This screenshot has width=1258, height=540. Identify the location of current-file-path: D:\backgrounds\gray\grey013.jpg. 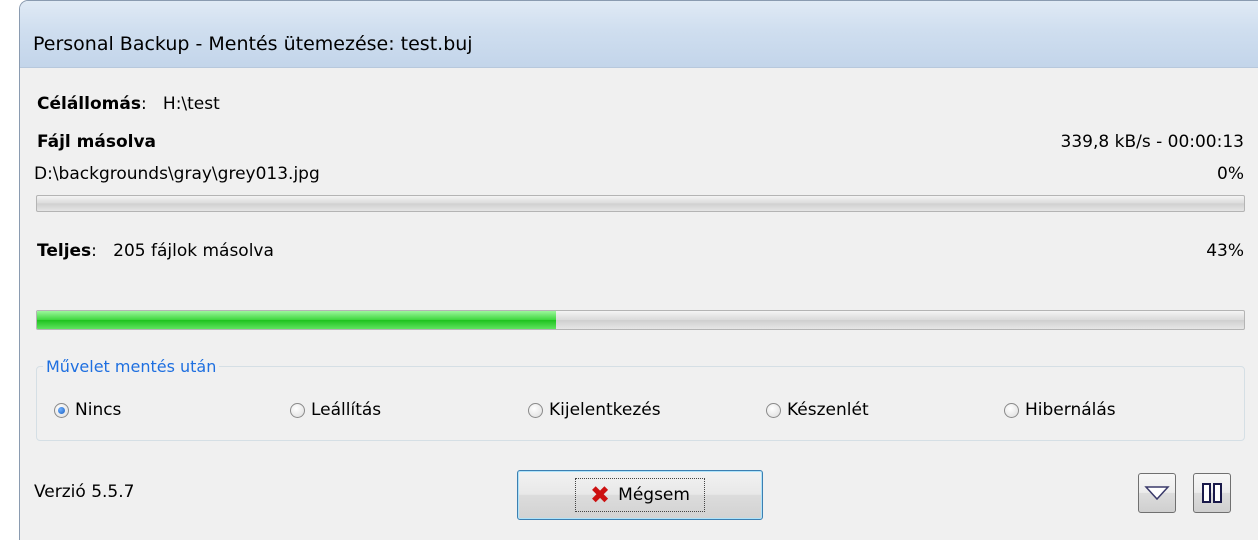
(177, 174).